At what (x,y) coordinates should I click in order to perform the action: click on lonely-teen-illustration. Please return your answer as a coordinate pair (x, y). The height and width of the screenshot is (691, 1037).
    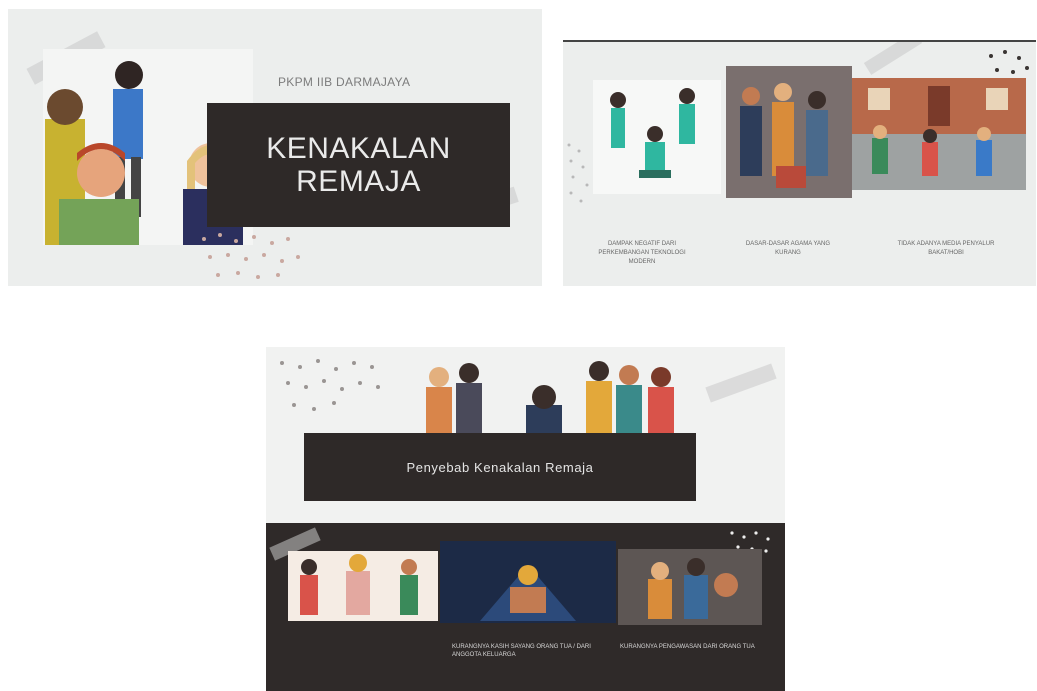
    Looking at the image, I should click on (528, 582).